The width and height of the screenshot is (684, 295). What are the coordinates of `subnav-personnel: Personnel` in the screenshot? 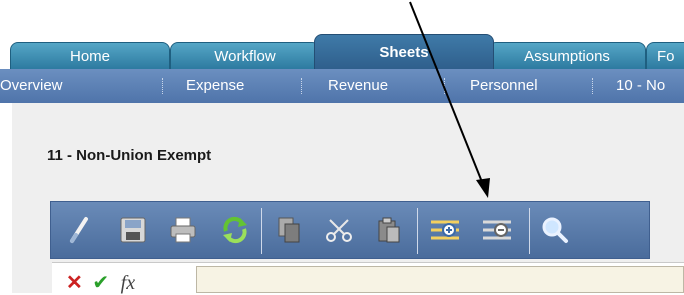 It's located at (504, 86).